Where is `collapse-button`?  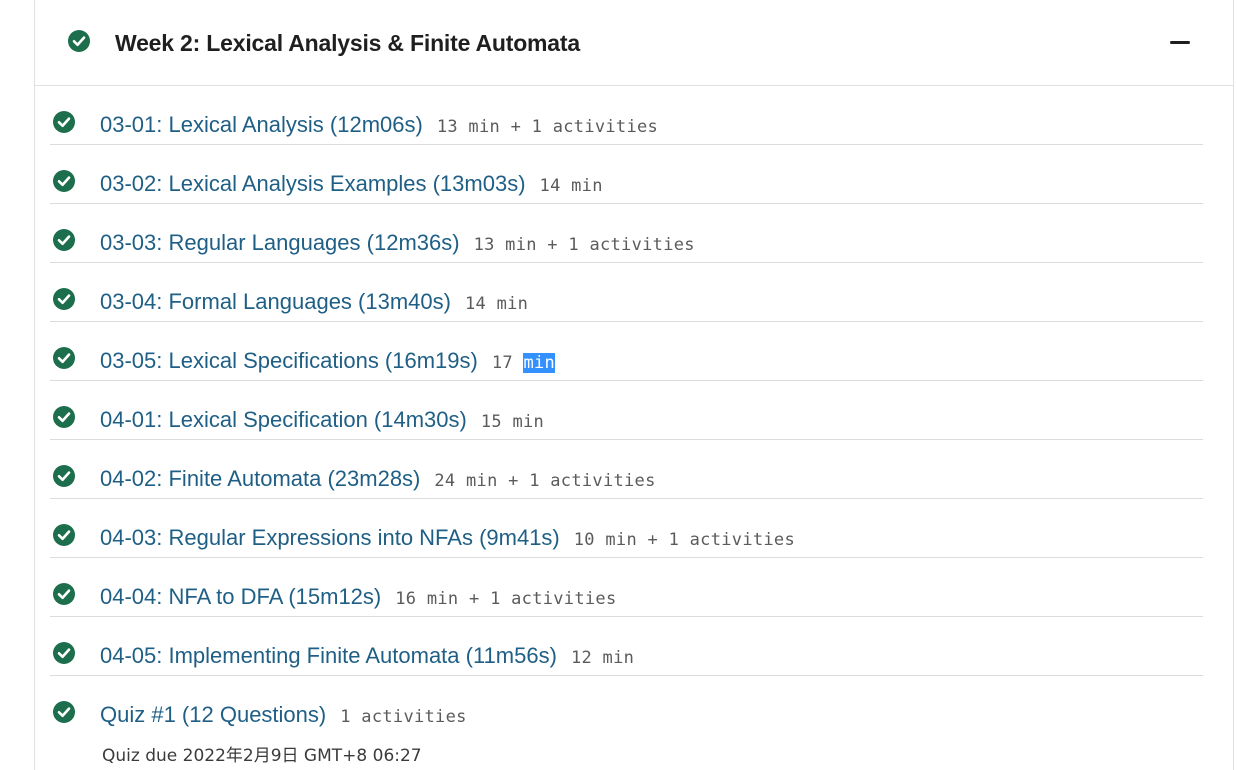
collapse-button is located at coordinates (1181, 43).